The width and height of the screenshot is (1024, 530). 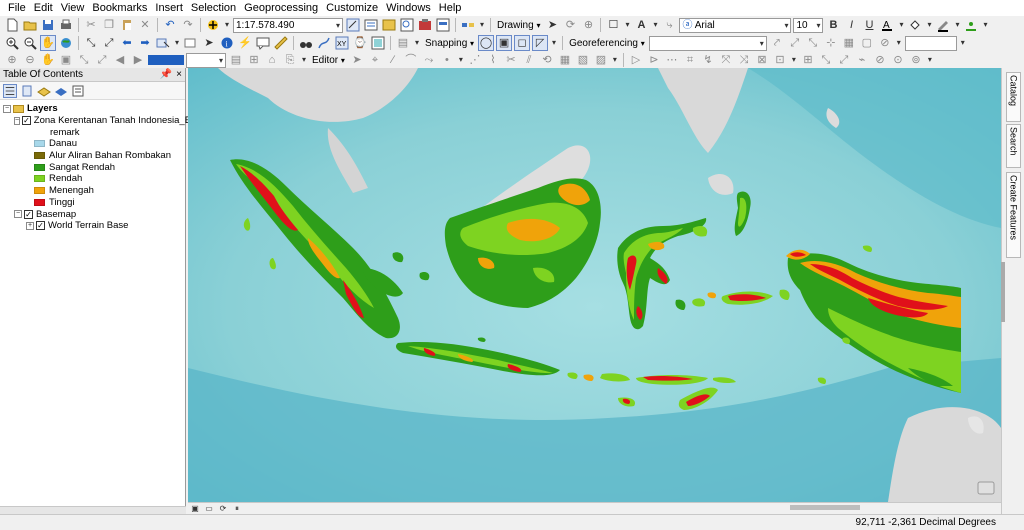 What do you see at coordinates (615, 60) in the screenshot?
I see `toolbar-options-6-icon: ▾` at bounding box center [615, 60].